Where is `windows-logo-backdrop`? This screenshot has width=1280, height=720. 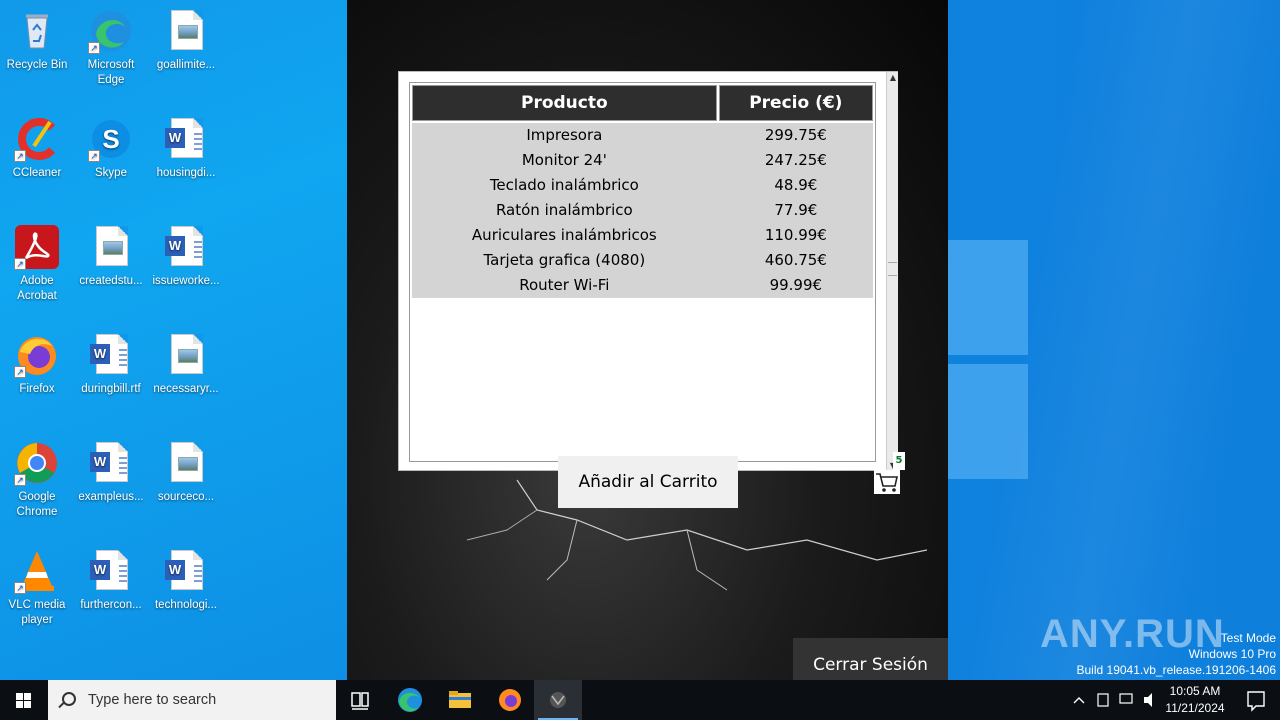 windows-logo-backdrop is located at coordinates (988, 360).